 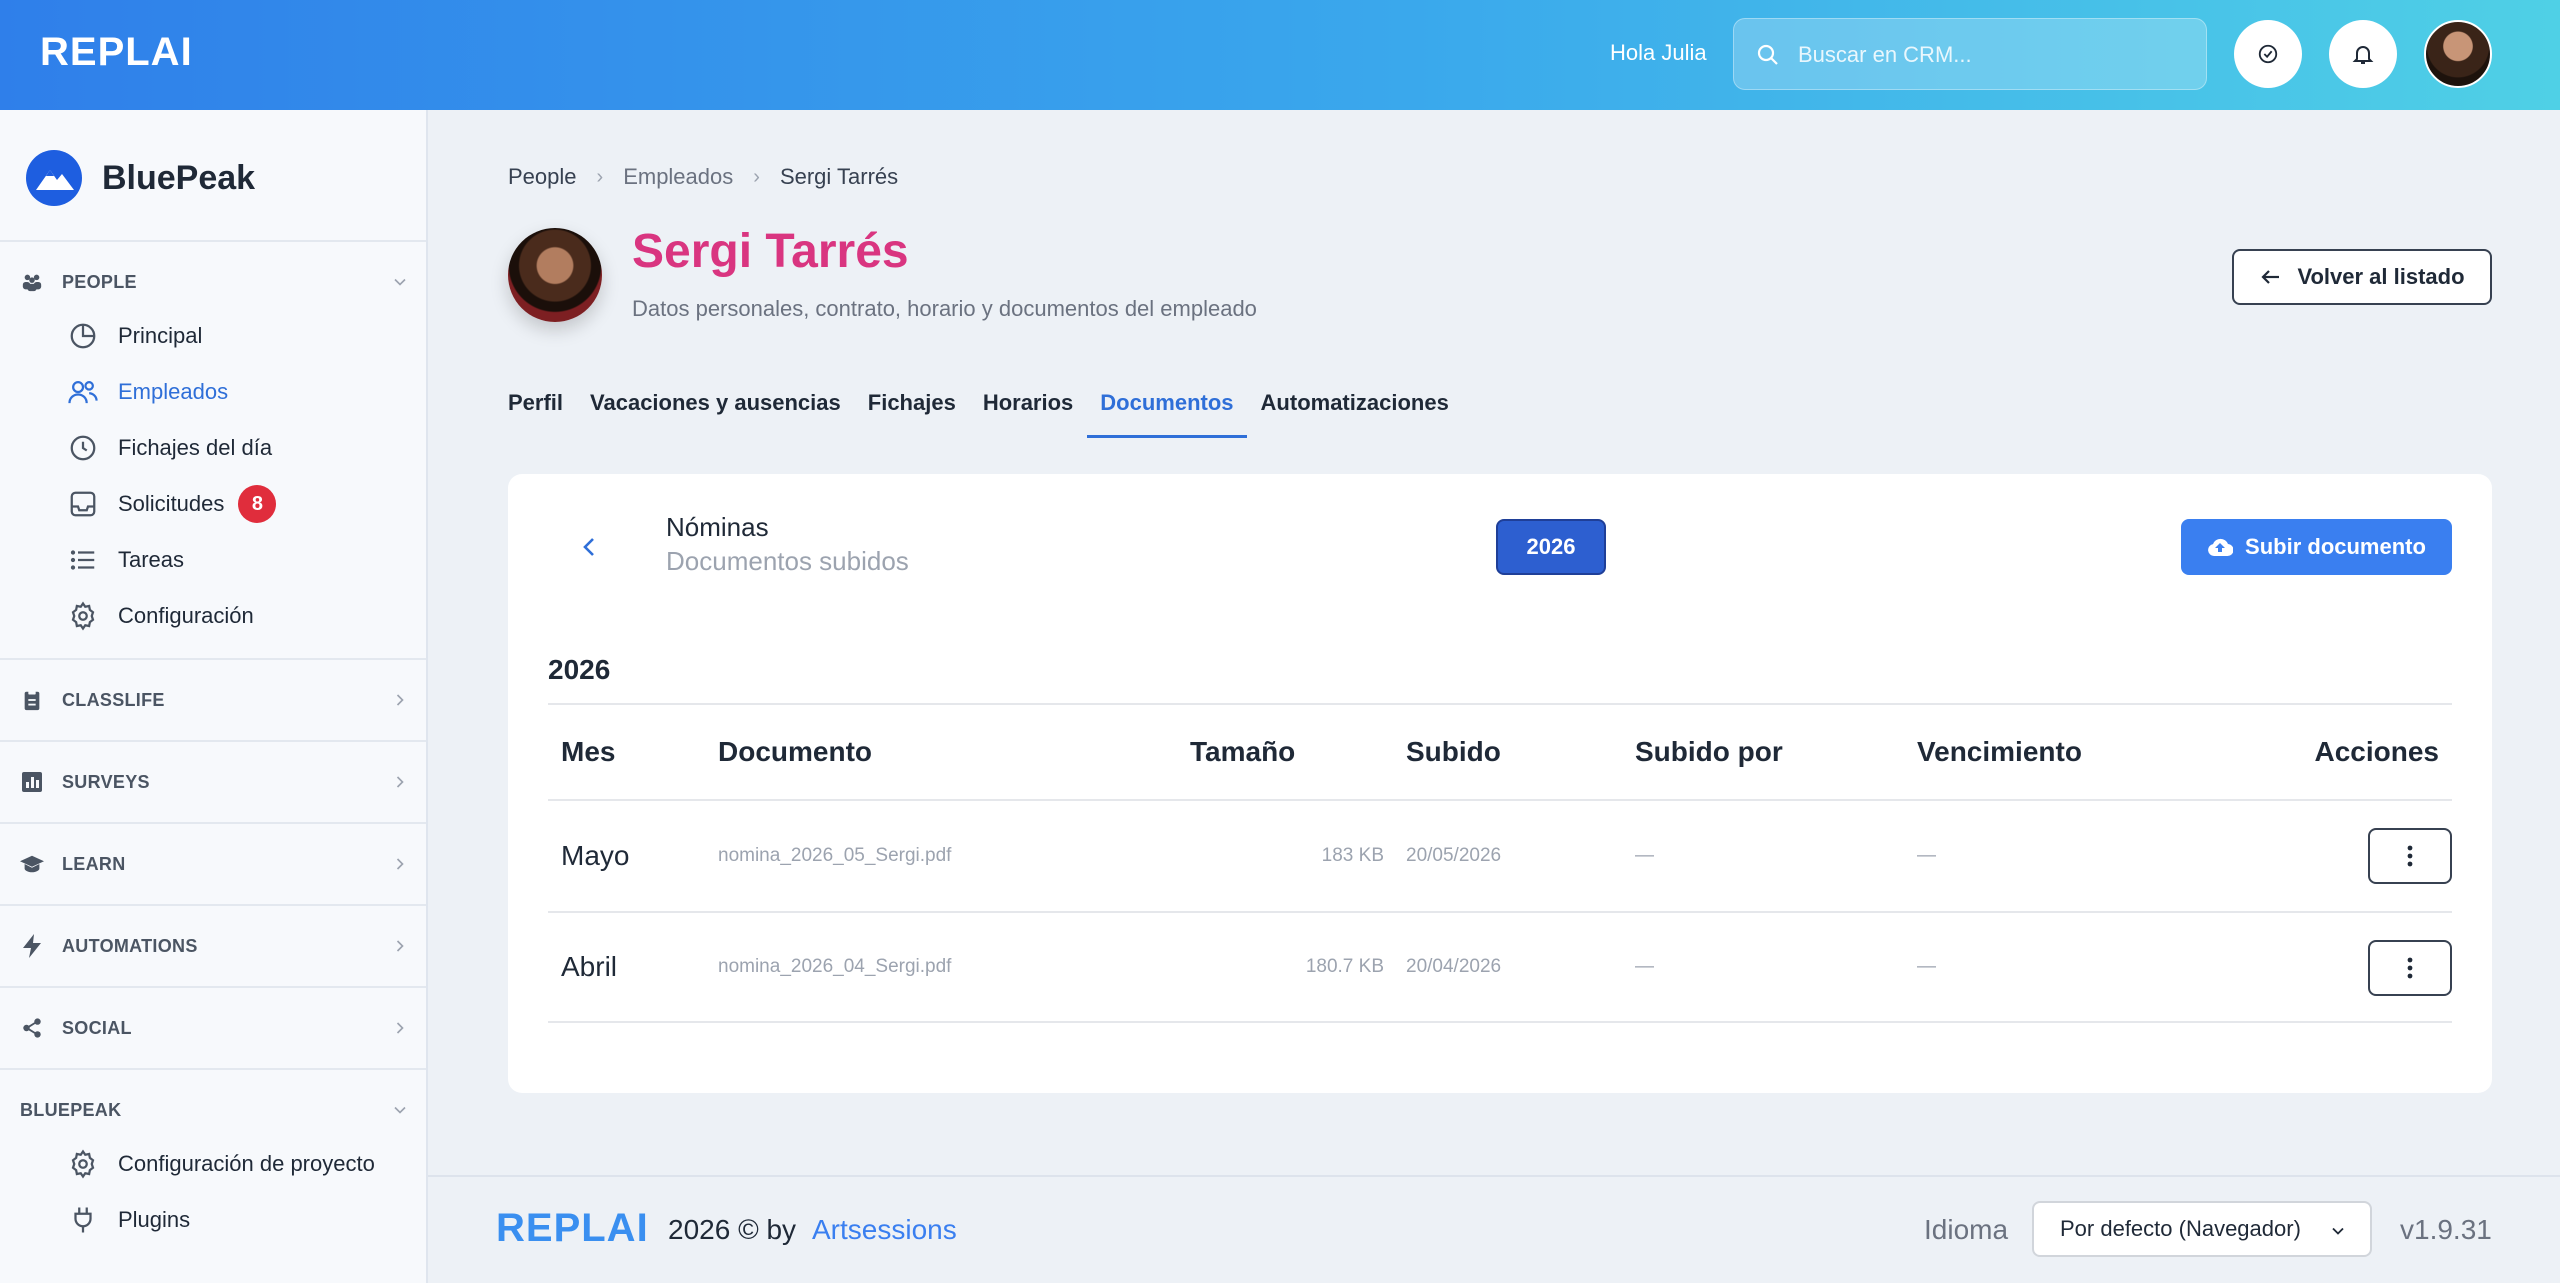 What do you see at coordinates (83, 560) in the screenshot?
I see `list-icon` at bounding box center [83, 560].